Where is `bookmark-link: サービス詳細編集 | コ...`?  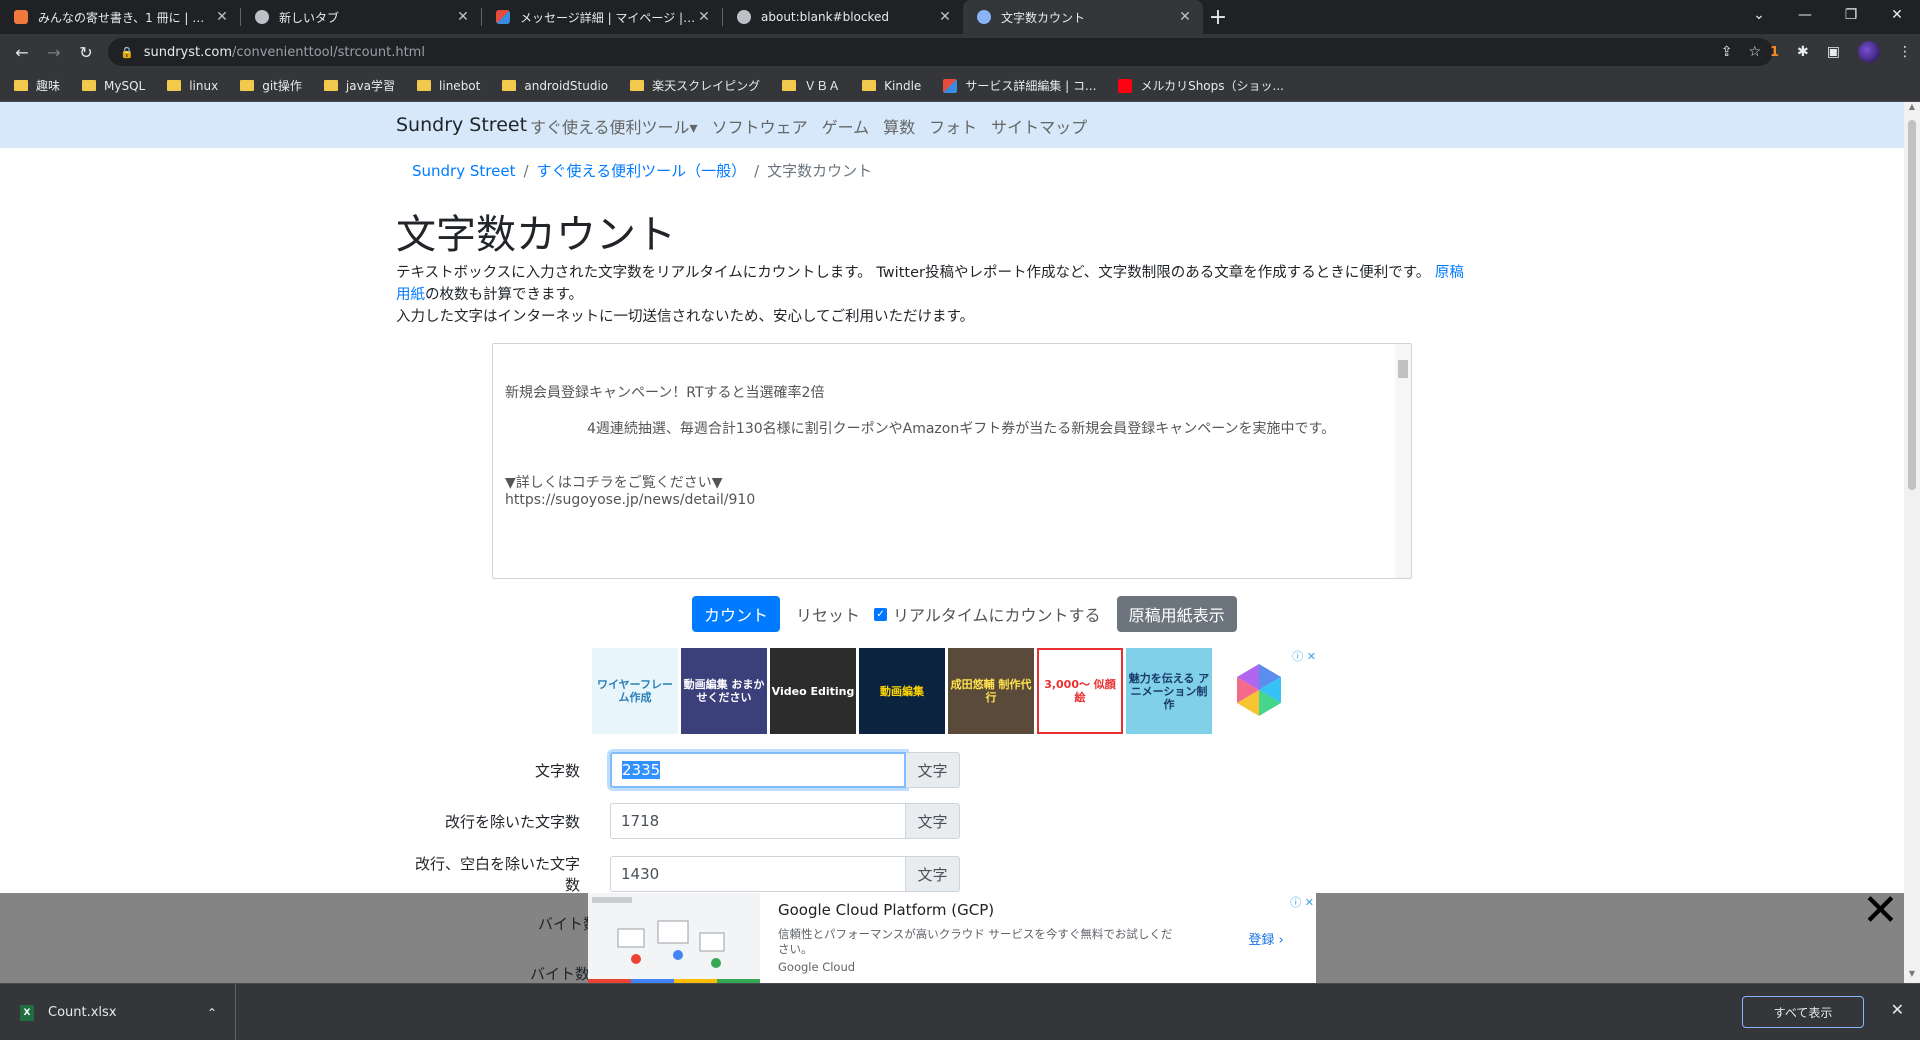 bookmark-link: サービス詳細編集 | コ... is located at coordinates (1019, 85).